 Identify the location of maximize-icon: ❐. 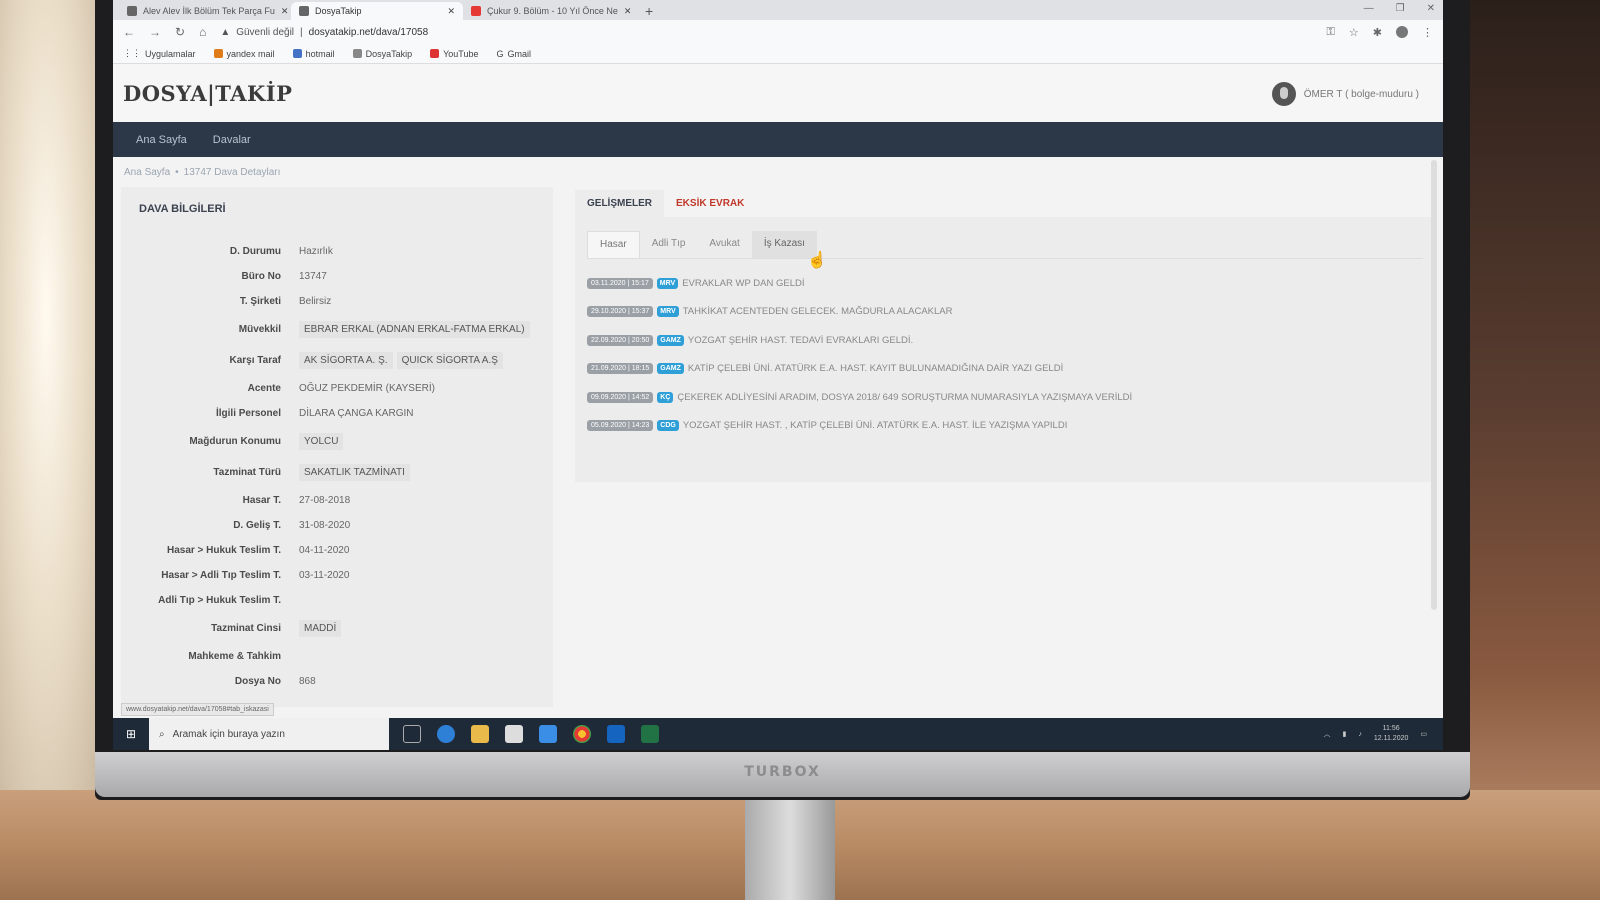
(1400, 8).